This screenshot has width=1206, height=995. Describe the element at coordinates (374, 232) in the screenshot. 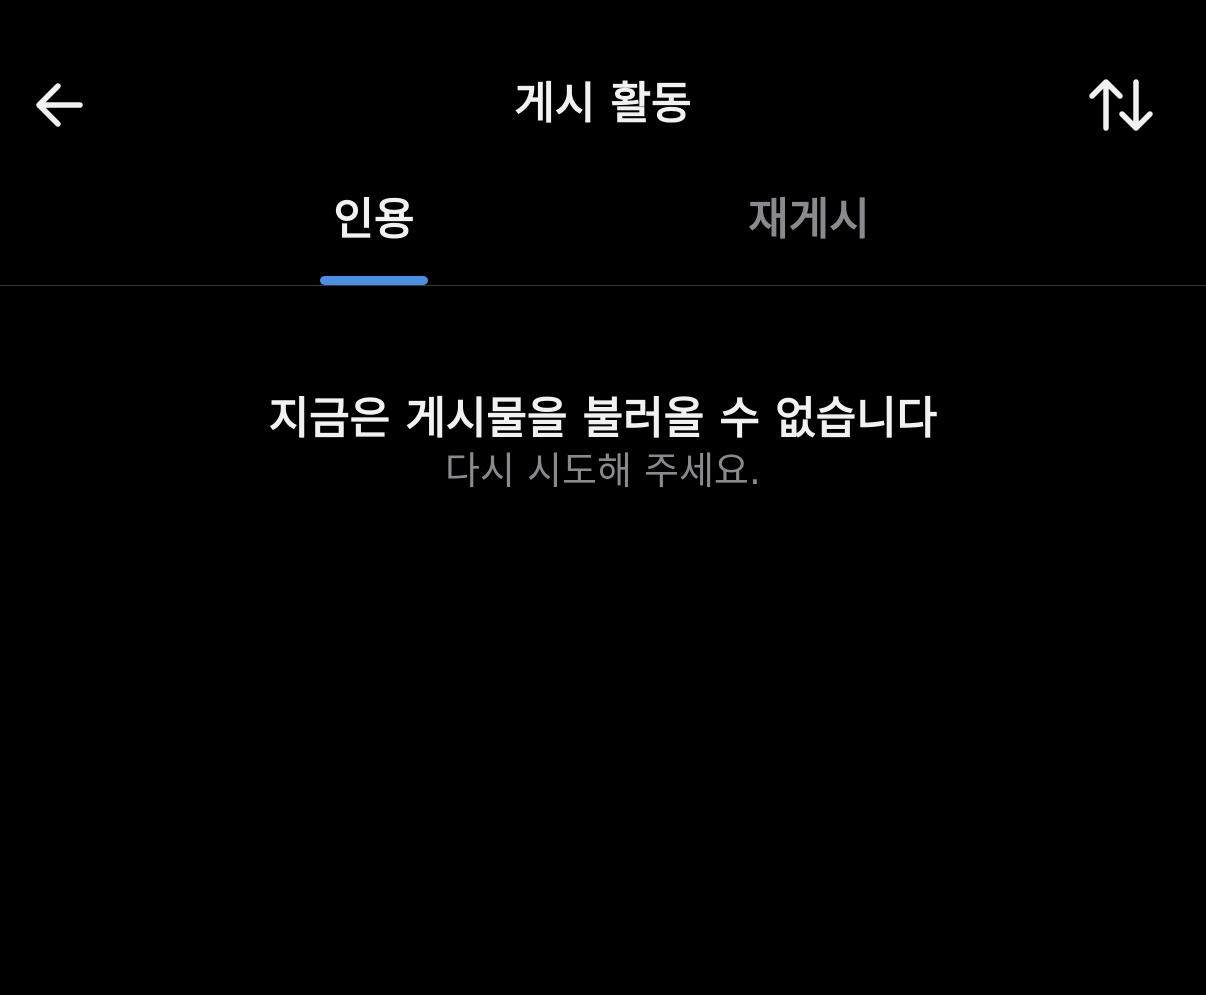

I see `tab-quotes: 인용` at that location.